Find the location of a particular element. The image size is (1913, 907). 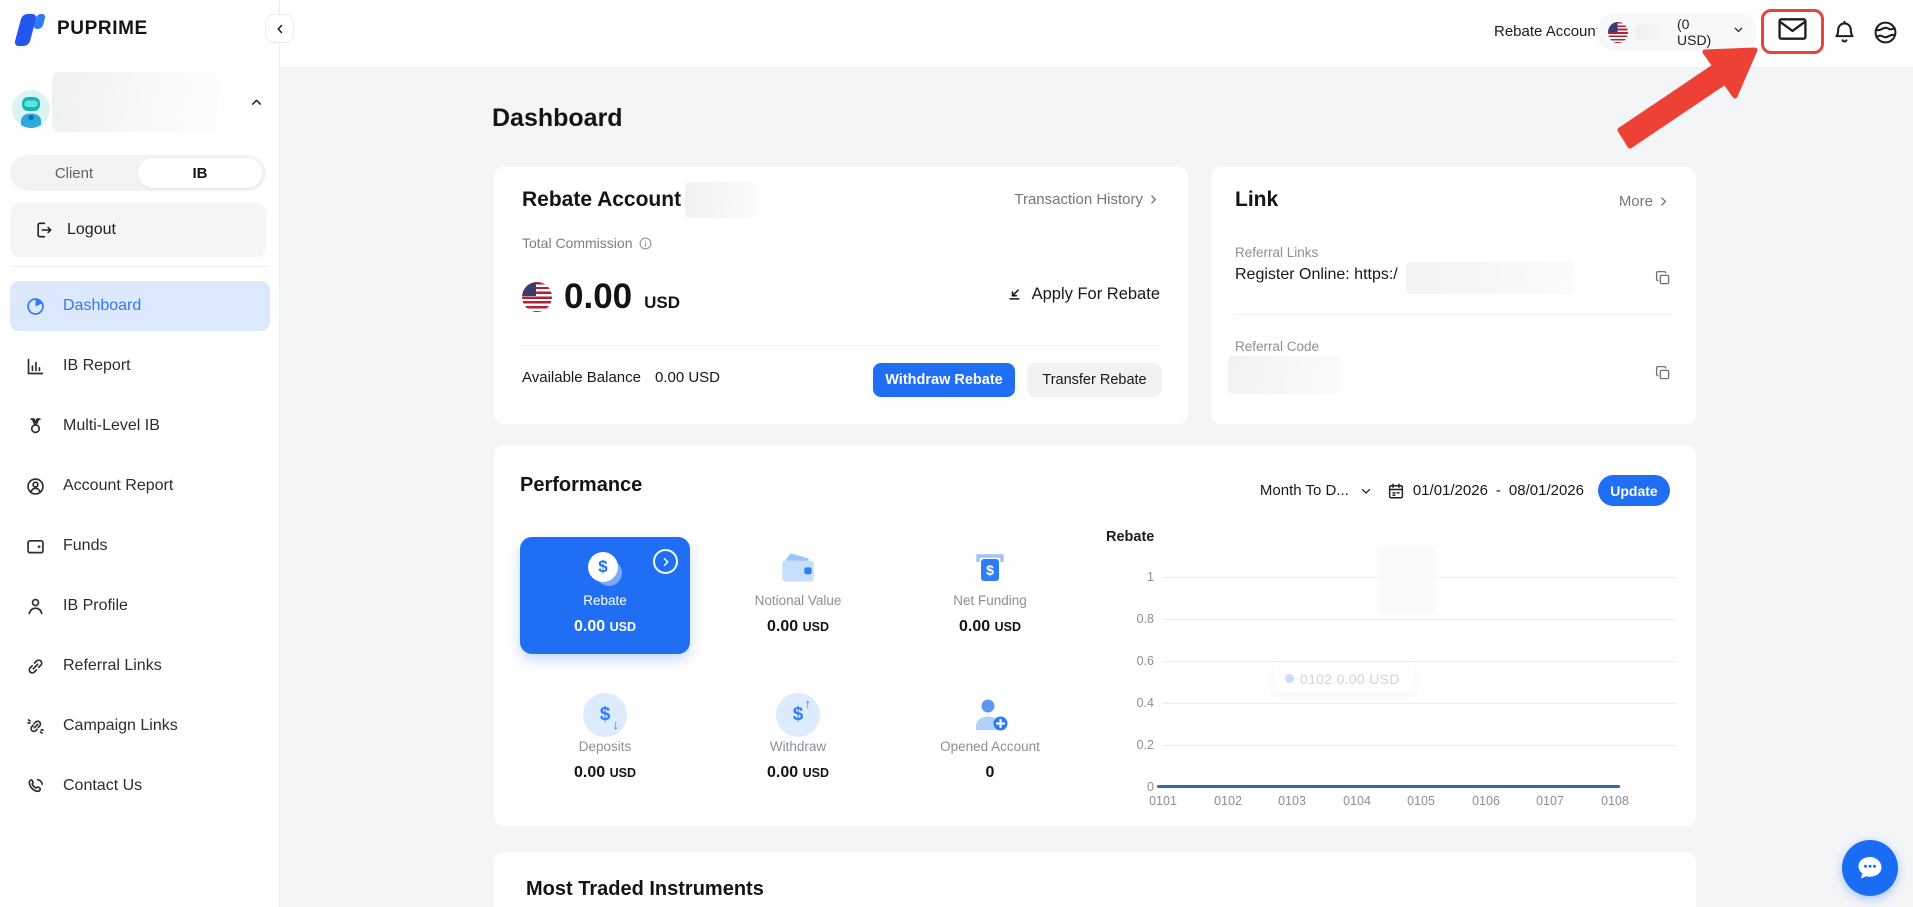

chart-blur-patch is located at coordinates (1406, 580).